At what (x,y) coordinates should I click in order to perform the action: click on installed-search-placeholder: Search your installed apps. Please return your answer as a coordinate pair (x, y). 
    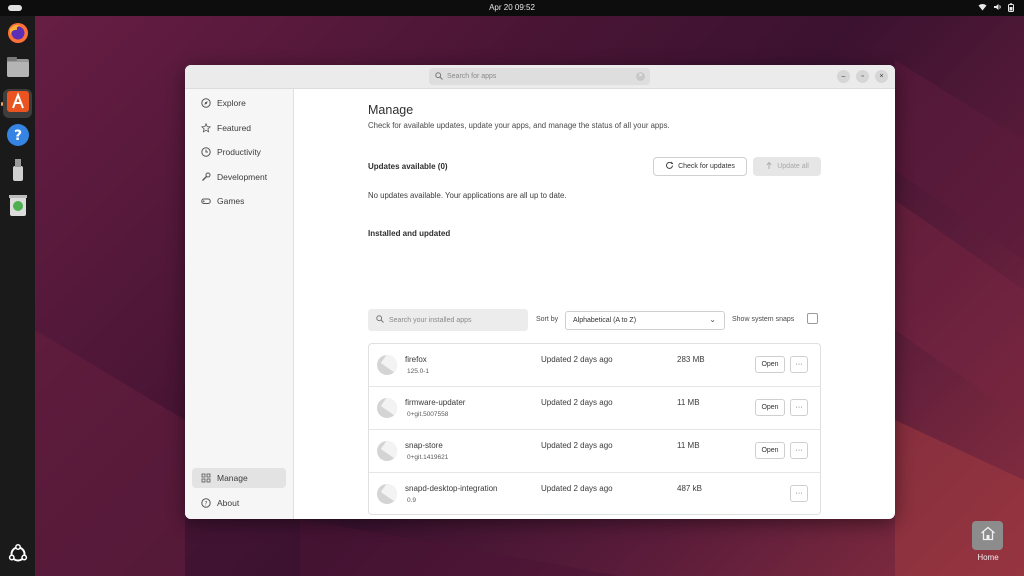
    Looking at the image, I should click on (430, 320).